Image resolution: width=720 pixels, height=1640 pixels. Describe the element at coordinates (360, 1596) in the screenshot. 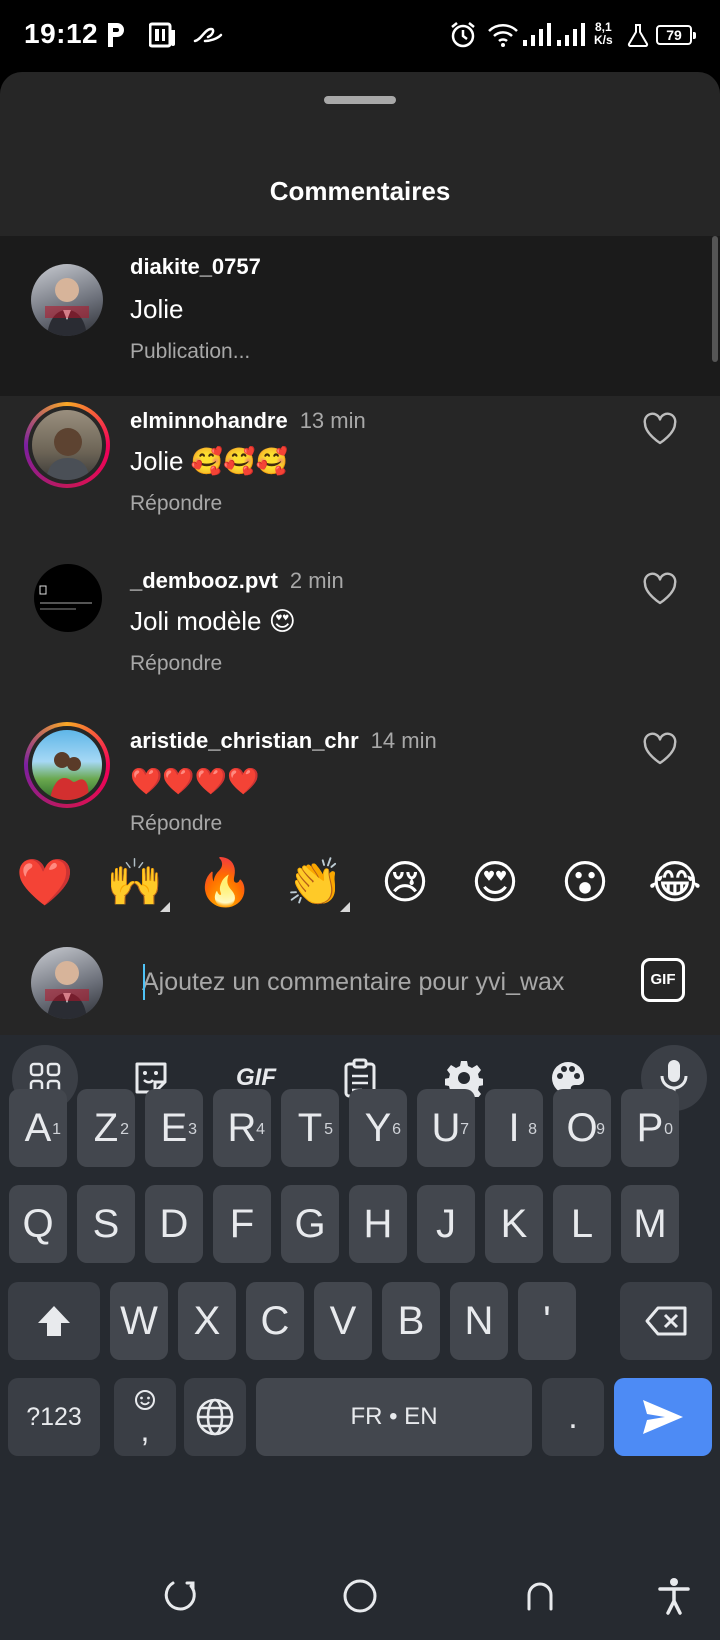

I see `home-icon` at that location.